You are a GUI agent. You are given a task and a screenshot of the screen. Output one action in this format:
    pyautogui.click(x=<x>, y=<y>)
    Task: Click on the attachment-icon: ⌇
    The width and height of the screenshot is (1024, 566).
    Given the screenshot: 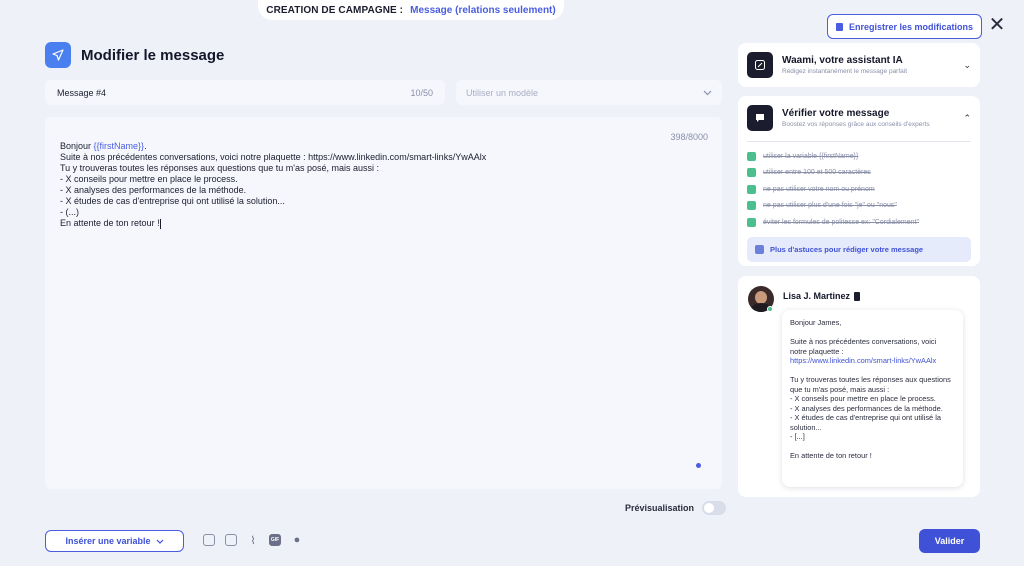 What is the action you would take?
    pyautogui.click(x=253, y=540)
    